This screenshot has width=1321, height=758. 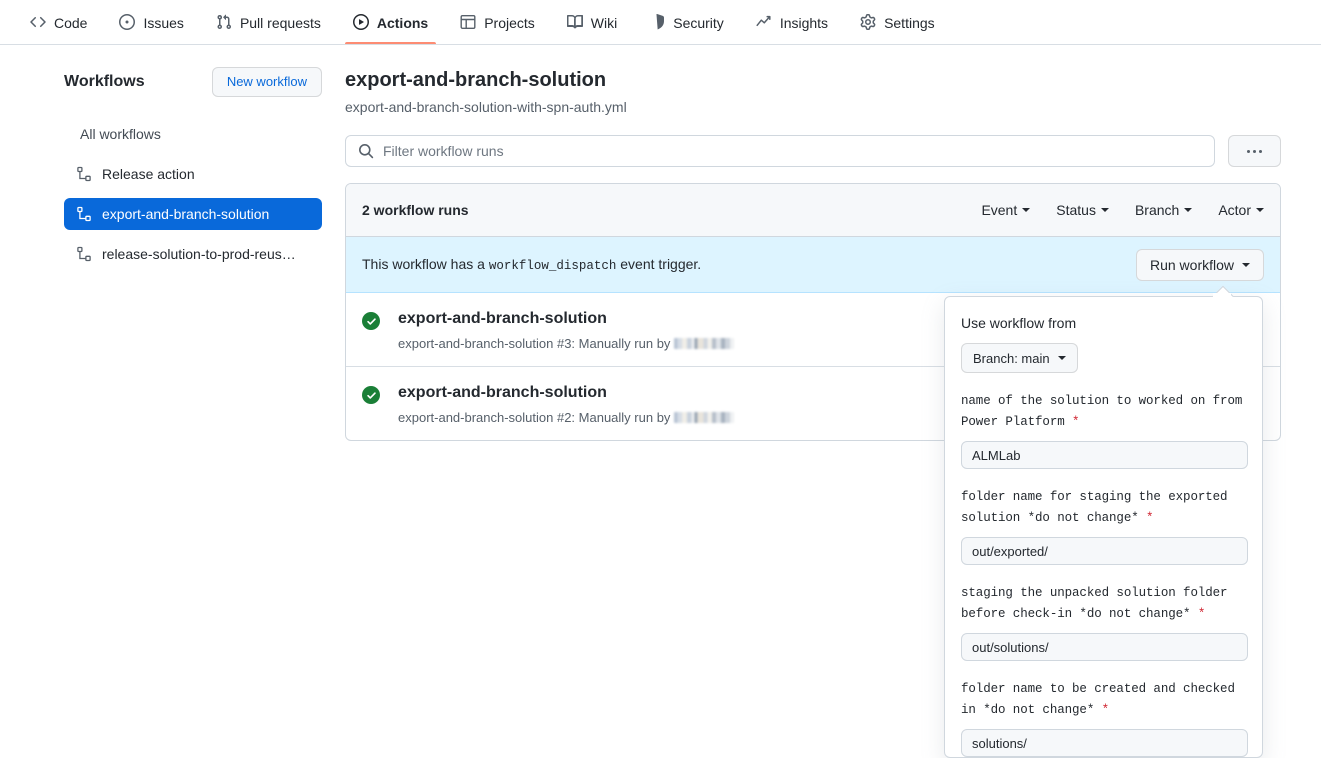 I want to click on sidebar-item-label: export-and-branch-solution, so click(x=186, y=214).